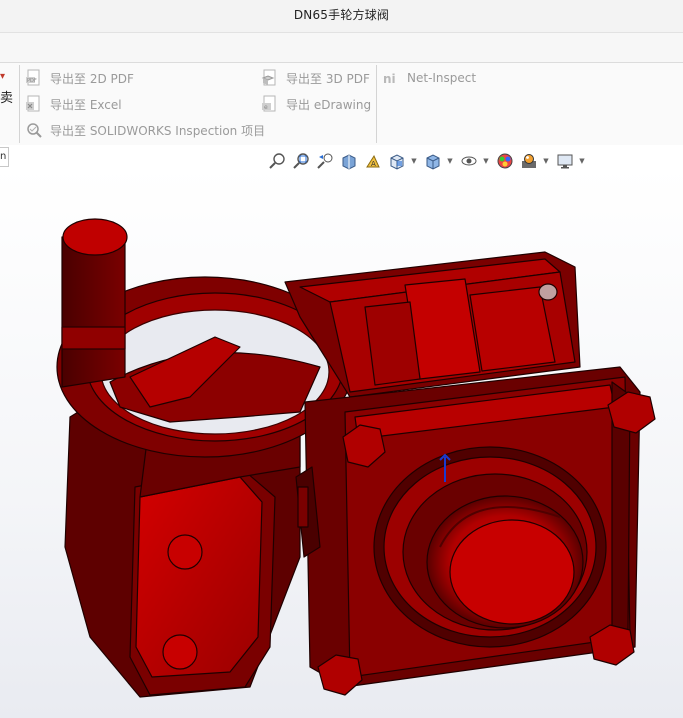 The height and width of the screenshot is (718, 683). Describe the element at coordinates (329, 104) in the screenshot. I see `export-edrawing-label: 导出 eDrawing` at that location.